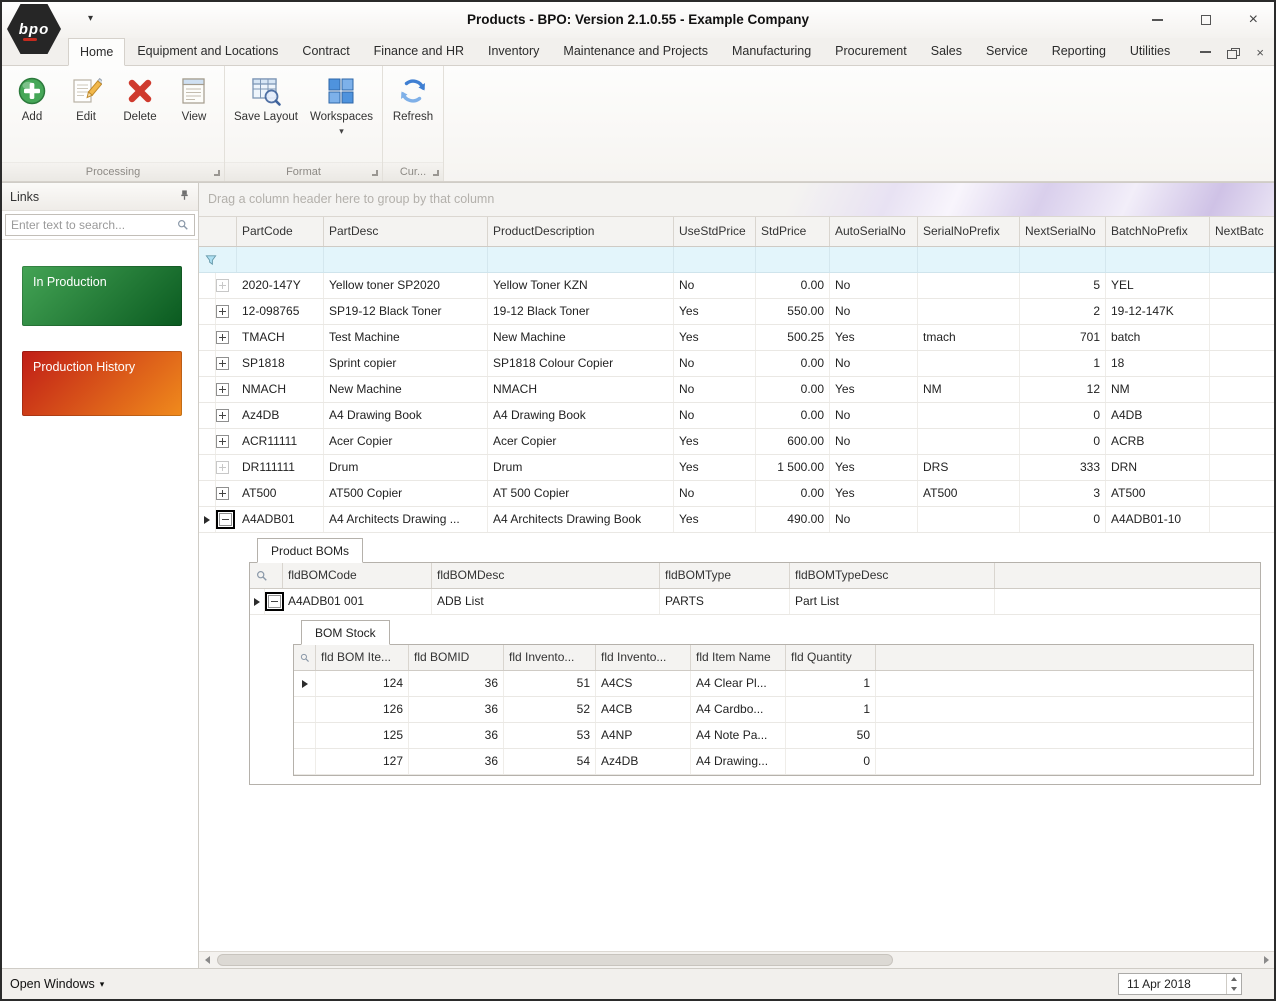 The image size is (1276, 1001). I want to click on pin-icon, so click(184, 196).